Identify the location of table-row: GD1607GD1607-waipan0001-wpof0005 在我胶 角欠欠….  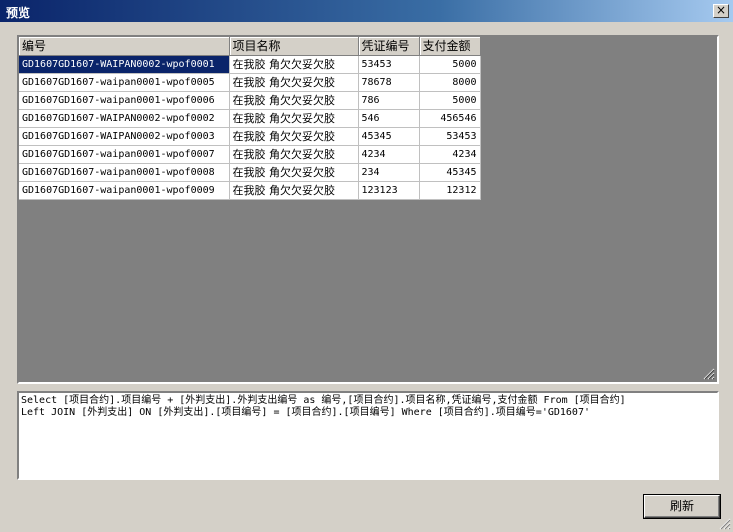
(250, 82).